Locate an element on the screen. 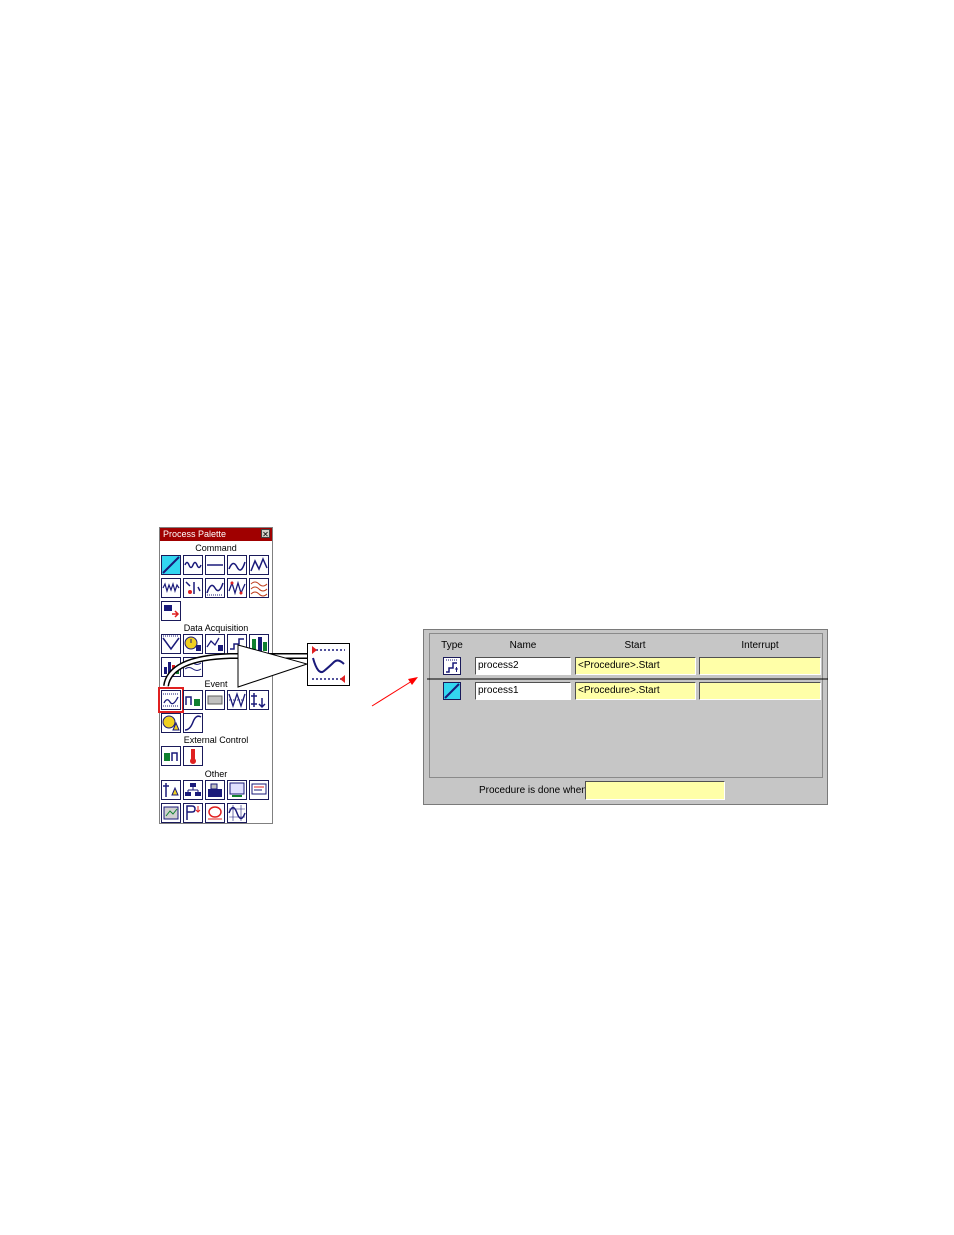 Image resolution: width=954 pixels, height=1235 pixels. program-action-icon is located at coordinates (215, 790).